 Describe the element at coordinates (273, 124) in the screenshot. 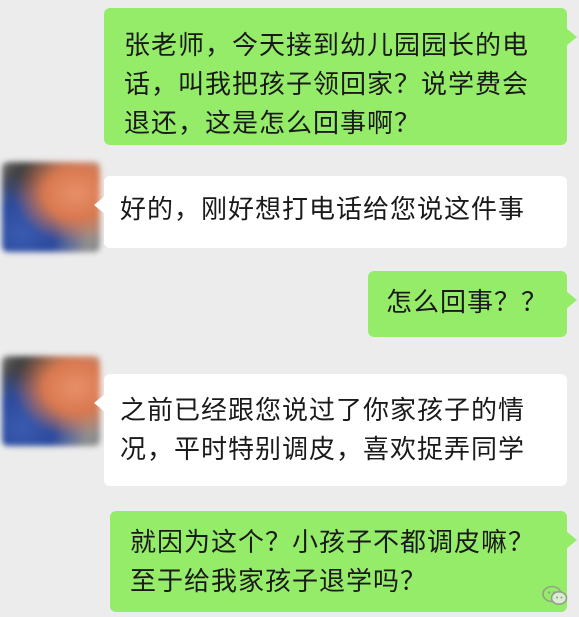

I see `message-line: 退还，这是怎么回事啊？` at that location.